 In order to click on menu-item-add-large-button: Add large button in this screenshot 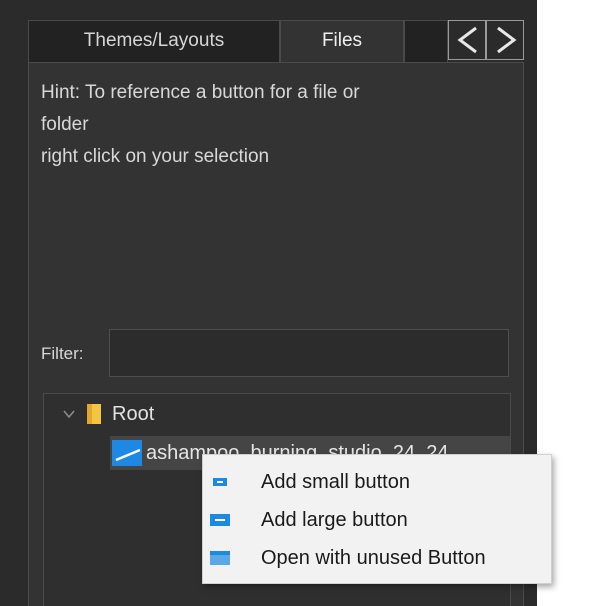, I will do `click(377, 520)`.